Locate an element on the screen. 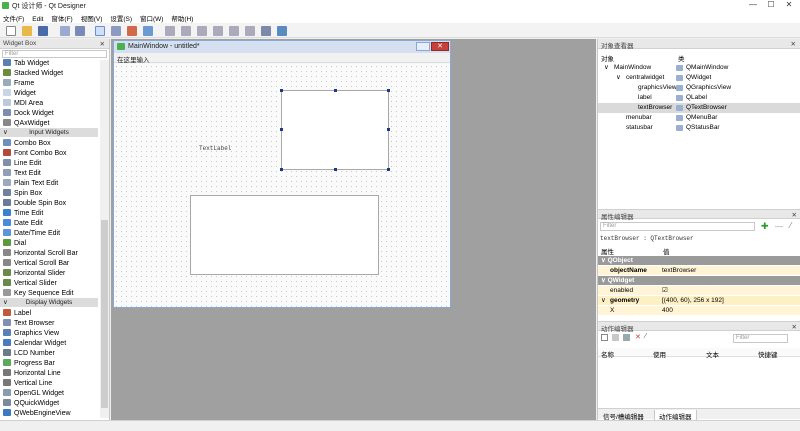  widget-item: Stacked Widget is located at coordinates (33, 74).